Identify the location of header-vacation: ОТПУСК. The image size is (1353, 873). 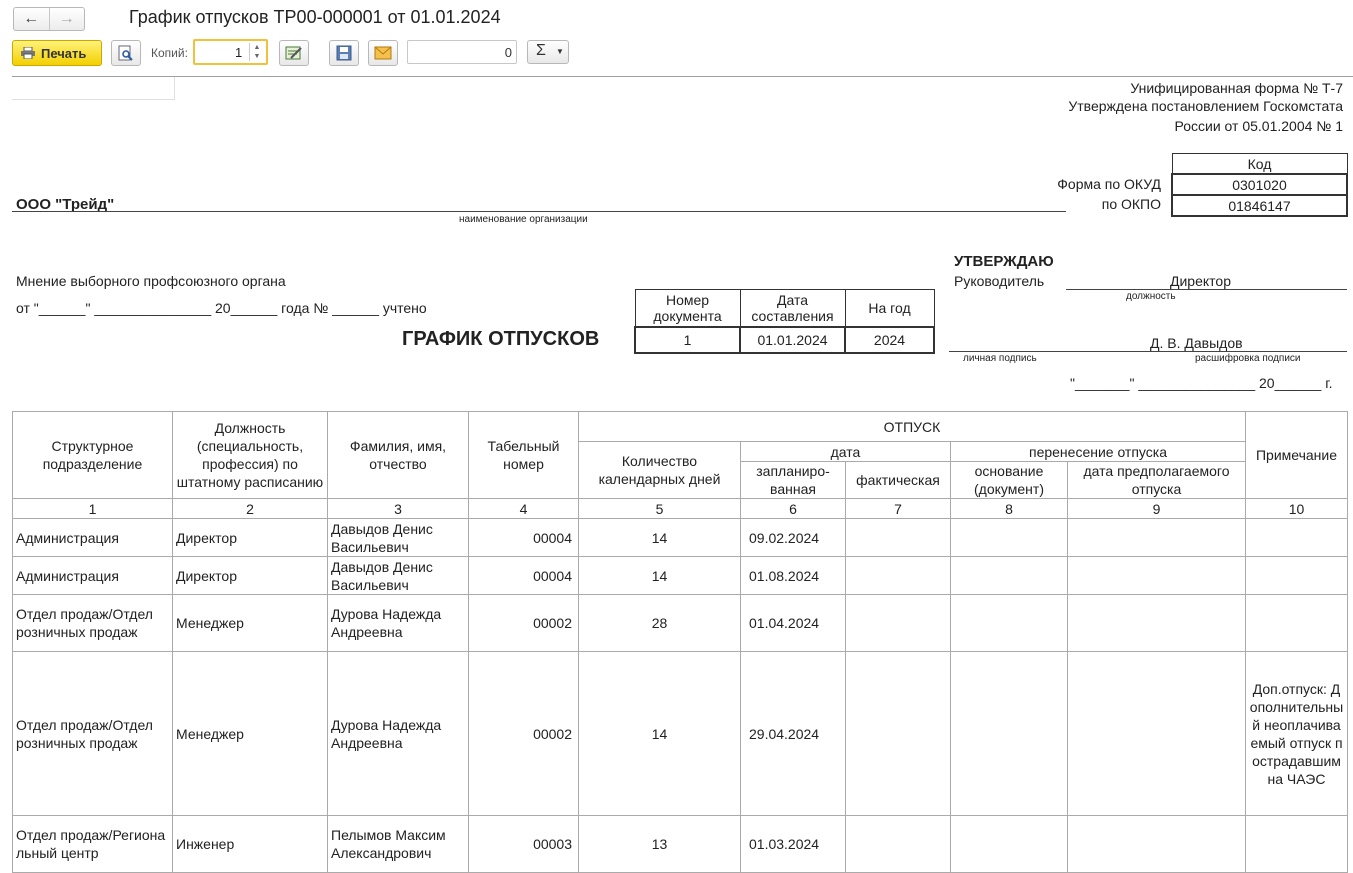
(912, 426).